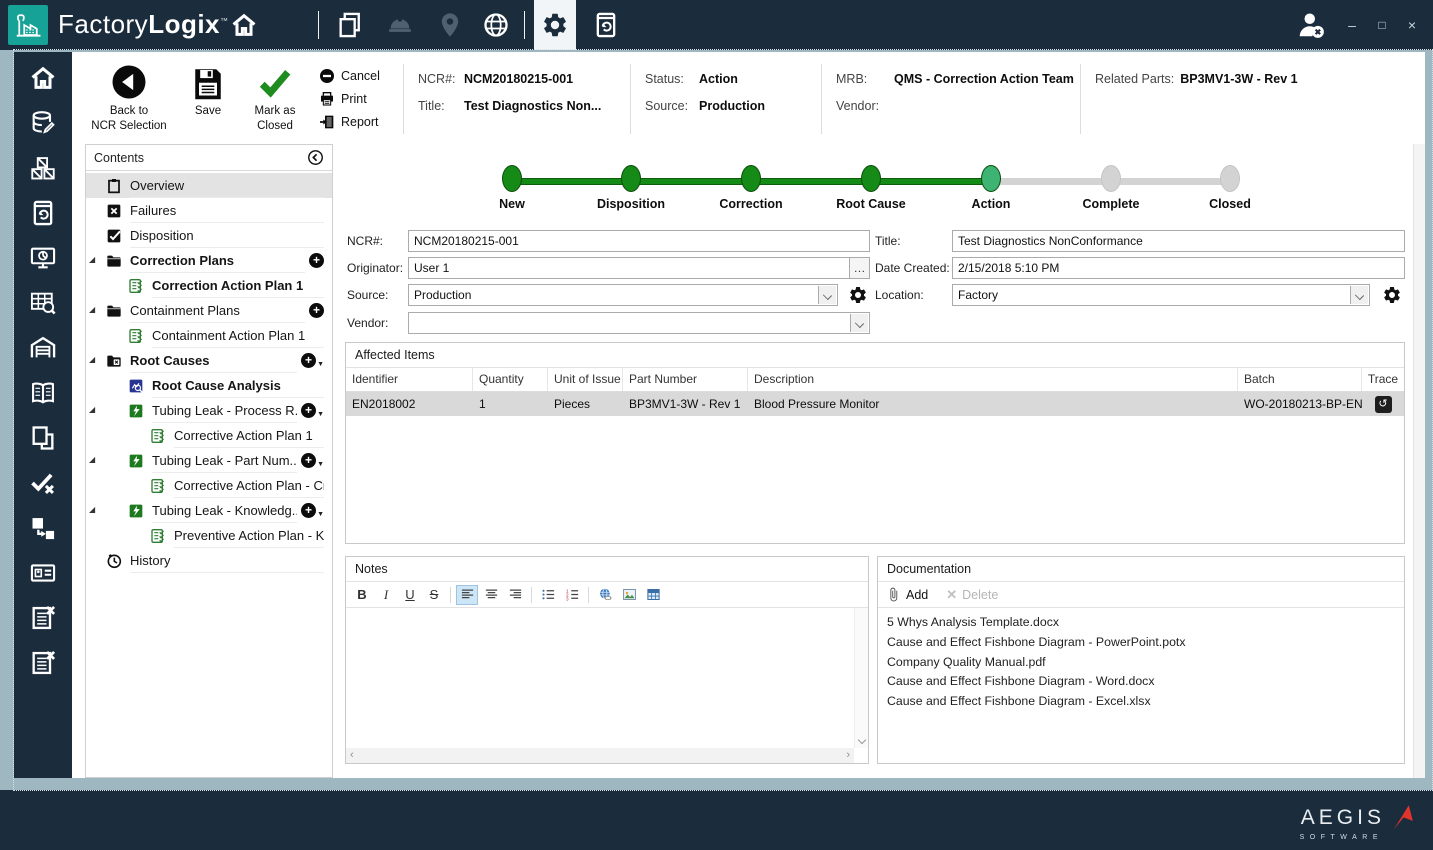 The height and width of the screenshot is (850, 1433). Describe the element at coordinates (600, 755) in the screenshot. I see `horizontal-scrollbar: ‹ ›` at that location.